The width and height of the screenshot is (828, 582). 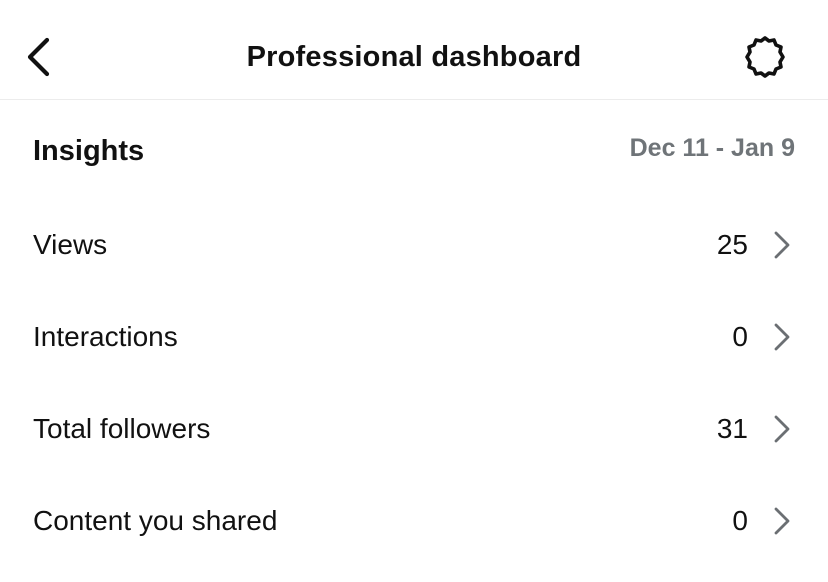 I want to click on row-label: Content you shared, so click(x=155, y=520).